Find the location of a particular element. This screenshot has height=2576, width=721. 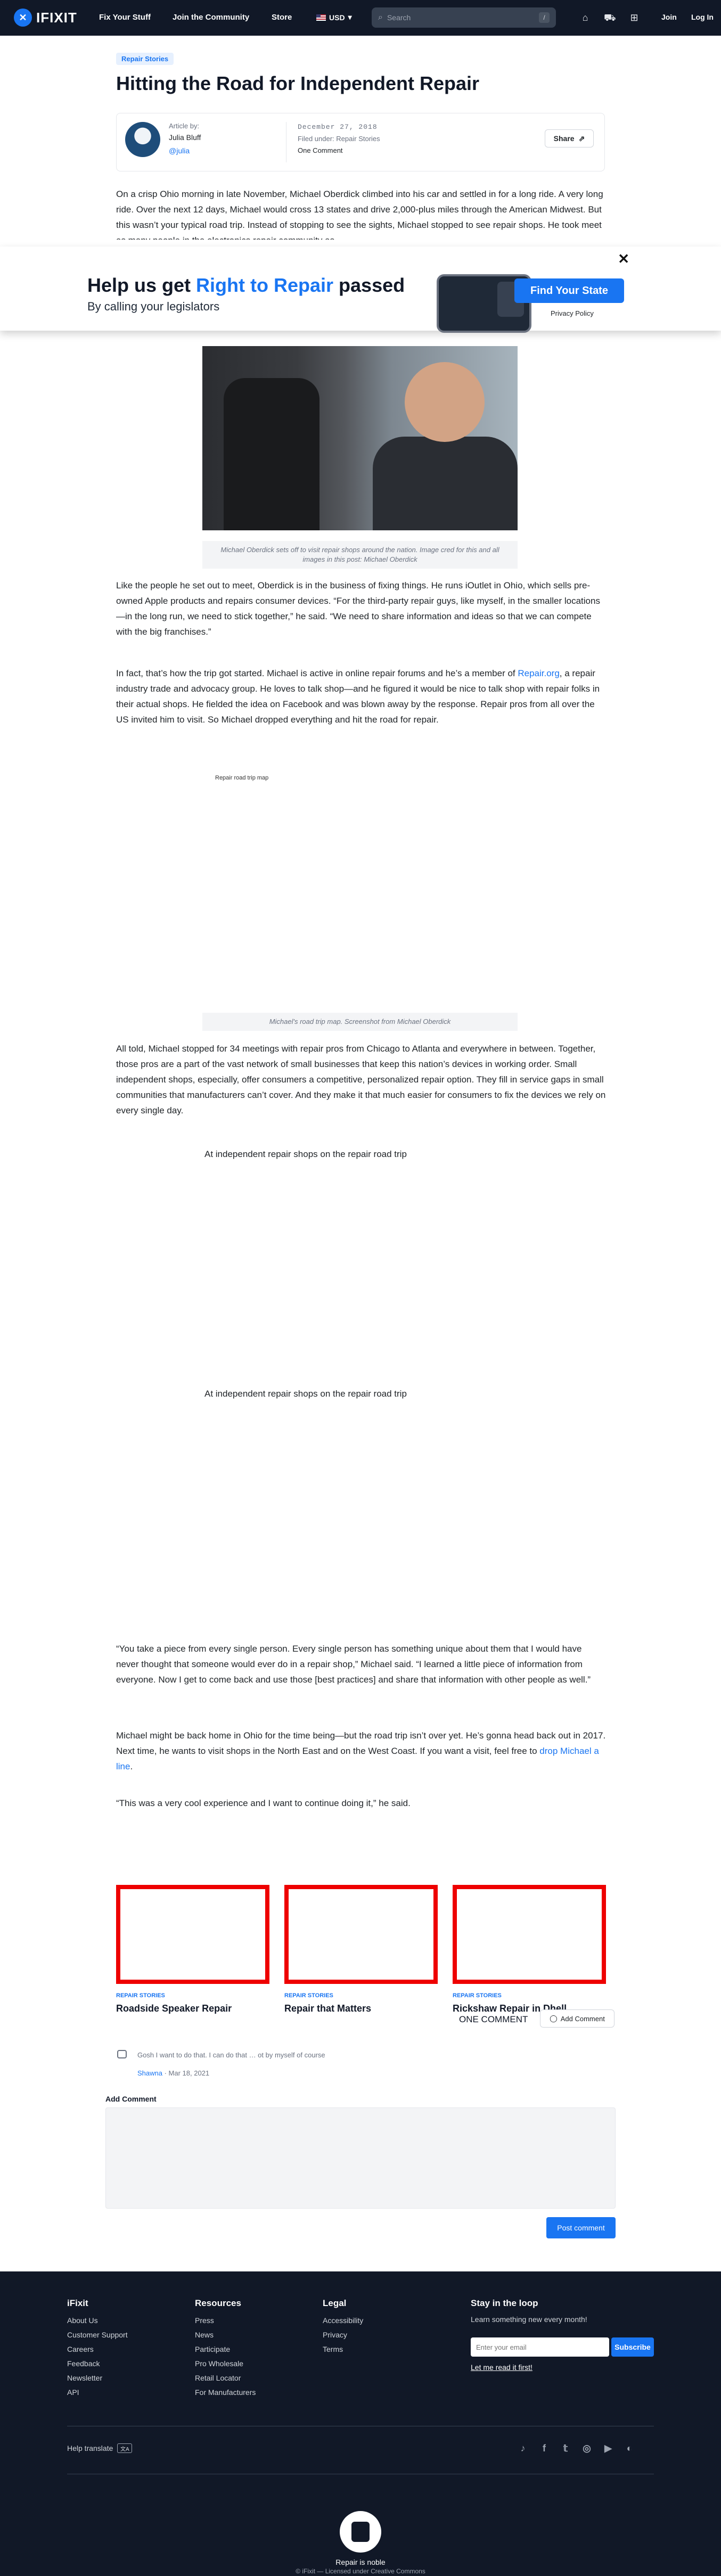

read-it-first-link: Let me read it first! is located at coordinates (502, 2367).